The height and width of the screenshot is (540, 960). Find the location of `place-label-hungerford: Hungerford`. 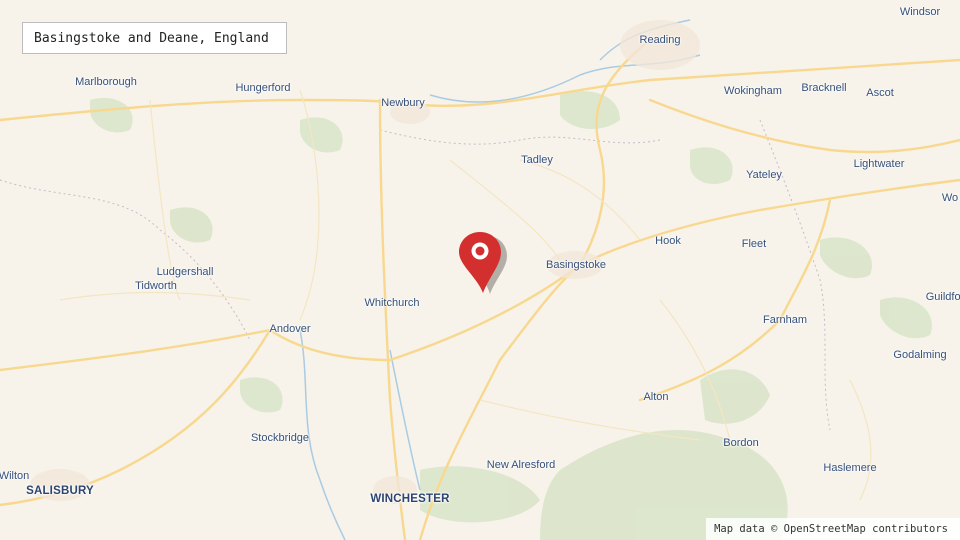

place-label-hungerford: Hungerford is located at coordinates (263, 88).